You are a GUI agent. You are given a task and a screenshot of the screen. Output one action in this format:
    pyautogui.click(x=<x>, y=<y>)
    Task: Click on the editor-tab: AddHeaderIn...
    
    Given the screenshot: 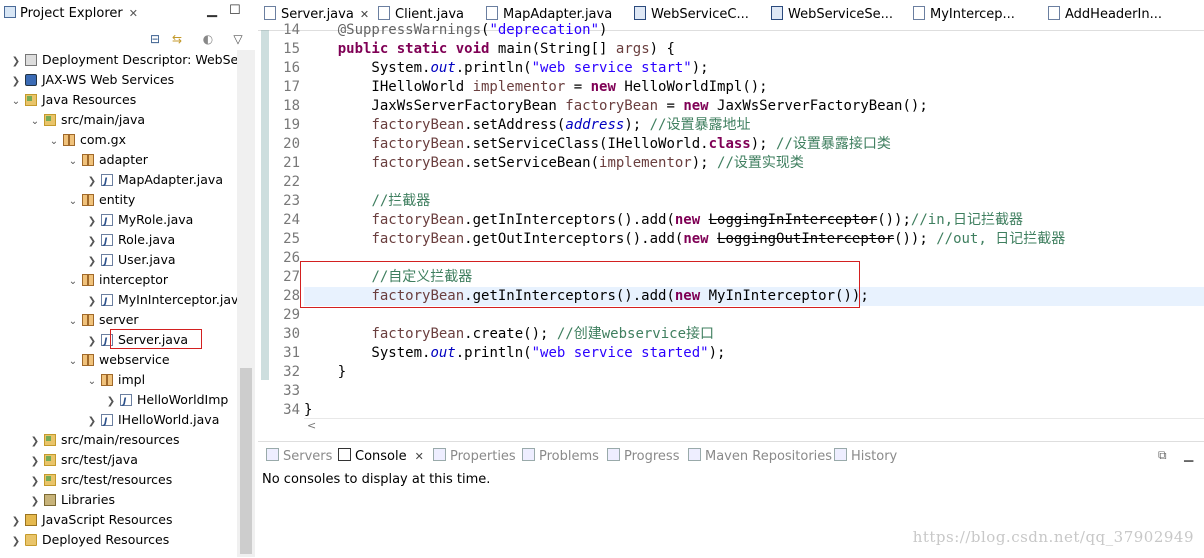 What is the action you would take?
    pyautogui.click(x=1105, y=15)
    